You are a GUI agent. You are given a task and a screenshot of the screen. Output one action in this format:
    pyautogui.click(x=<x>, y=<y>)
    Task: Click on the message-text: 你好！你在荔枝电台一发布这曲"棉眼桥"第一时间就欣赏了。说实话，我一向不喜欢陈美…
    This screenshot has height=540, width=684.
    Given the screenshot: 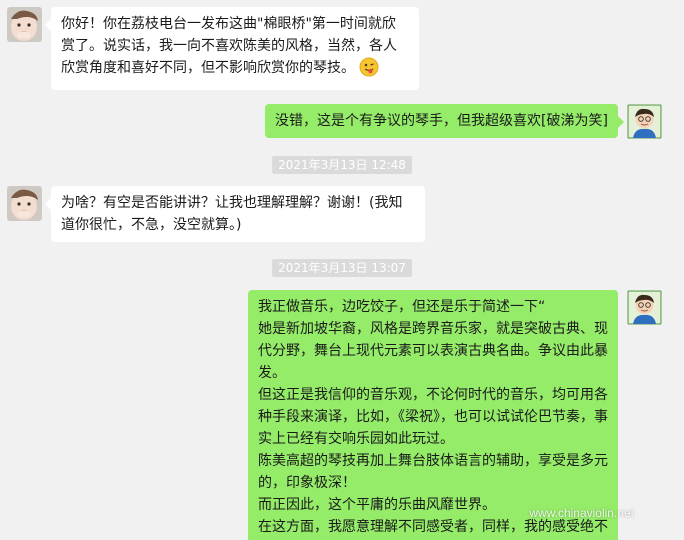 What is the action you would take?
    pyautogui.click(x=229, y=46)
    